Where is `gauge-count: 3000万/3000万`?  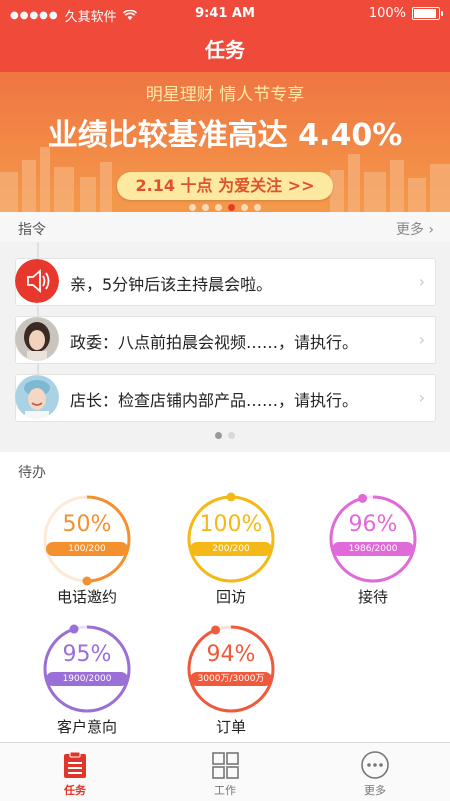
gauge-count: 3000万/3000万 is located at coordinates (231, 679).